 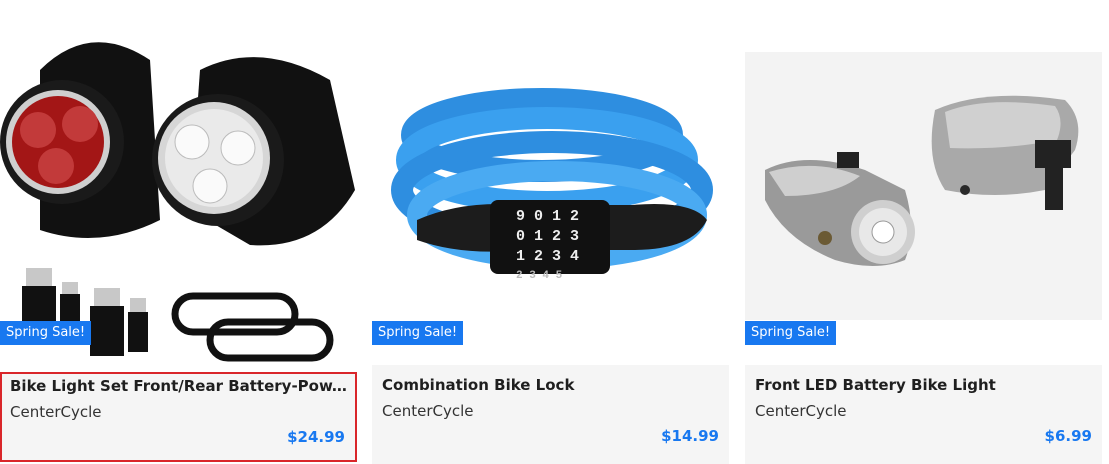 What do you see at coordinates (690, 436) in the screenshot?
I see `product-price: $14.99` at bounding box center [690, 436].